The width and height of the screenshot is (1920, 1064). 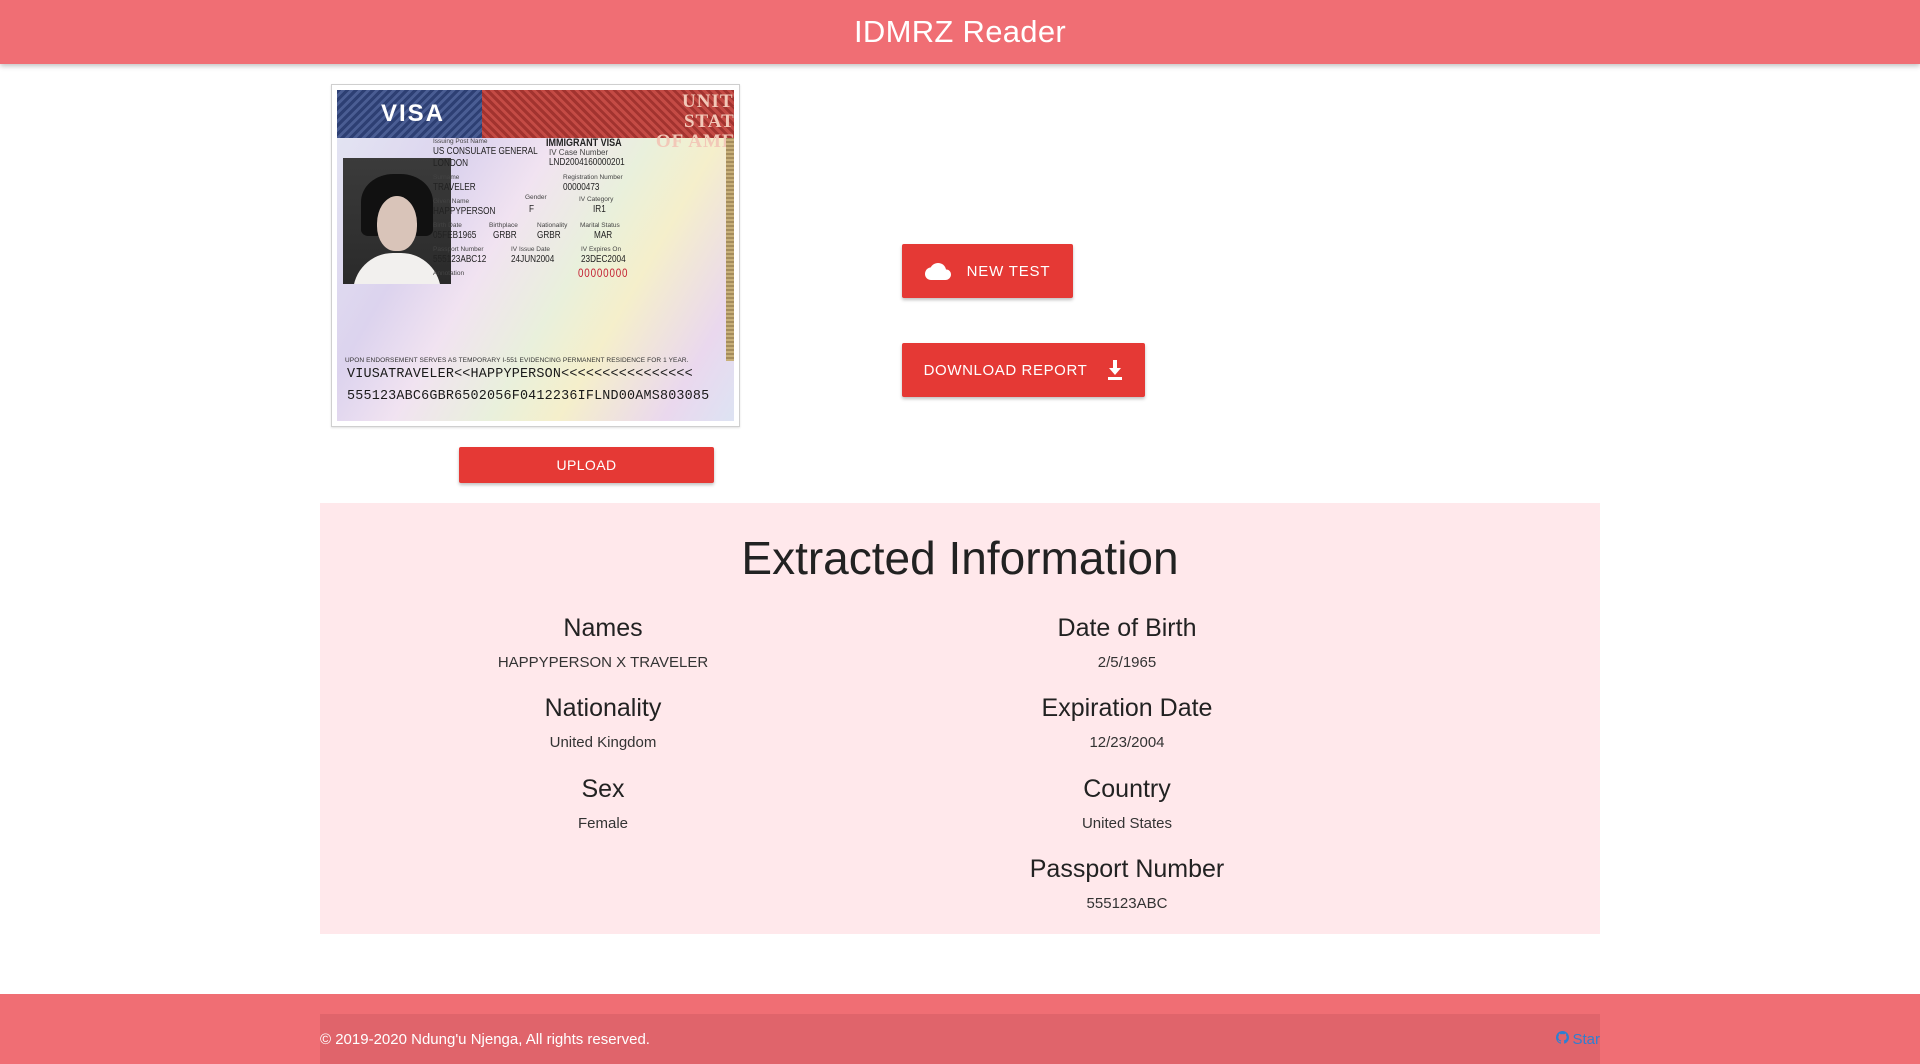 What do you see at coordinates (603, 823) in the screenshot?
I see `field-value: Female` at bounding box center [603, 823].